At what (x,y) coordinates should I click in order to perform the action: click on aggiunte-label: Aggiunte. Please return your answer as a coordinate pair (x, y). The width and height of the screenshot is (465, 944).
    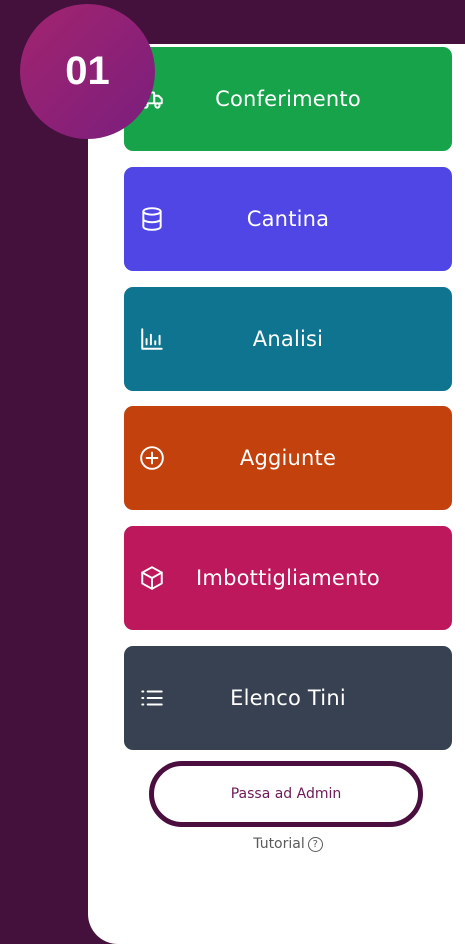
    Looking at the image, I should click on (288, 458).